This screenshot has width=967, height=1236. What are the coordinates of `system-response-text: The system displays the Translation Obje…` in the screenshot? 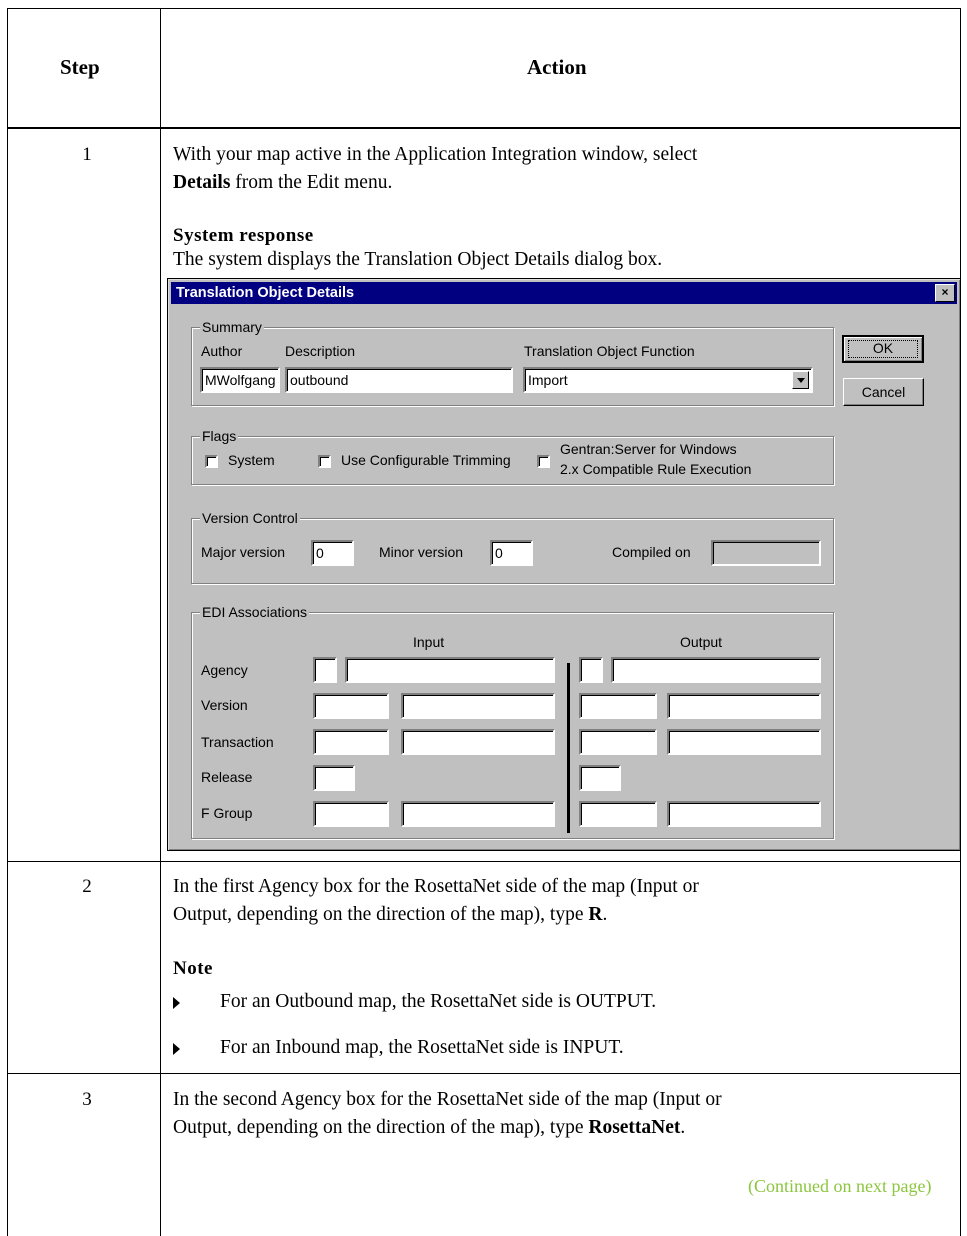 It's located at (418, 259).